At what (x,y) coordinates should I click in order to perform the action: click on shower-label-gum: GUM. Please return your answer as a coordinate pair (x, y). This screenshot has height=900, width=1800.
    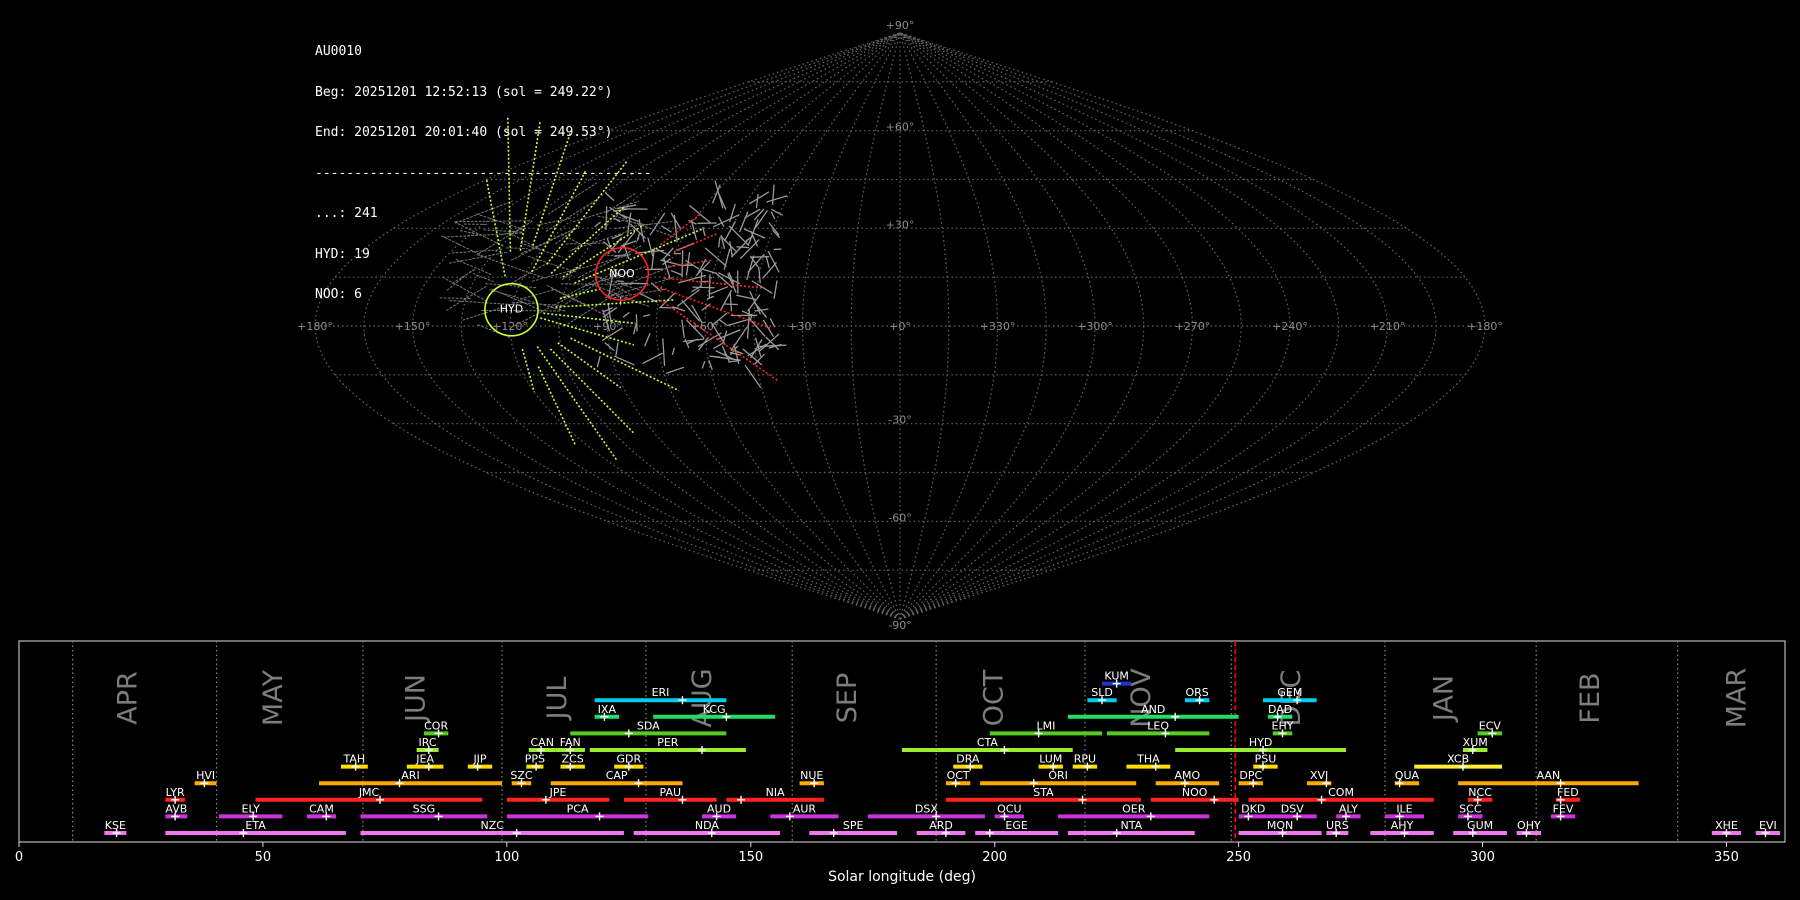
    Looking at the image, I should click on (1480, 825).